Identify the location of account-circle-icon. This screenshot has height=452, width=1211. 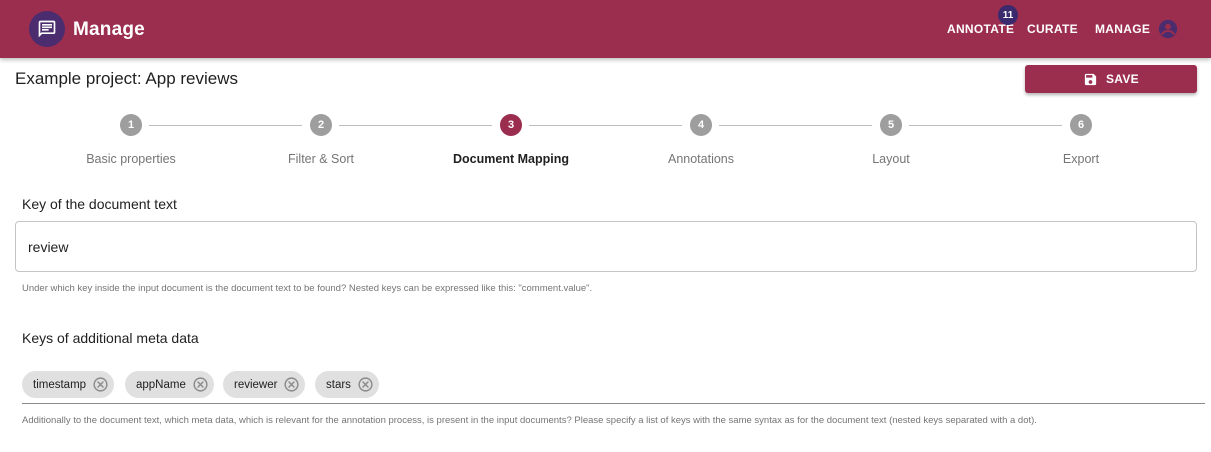
(1168, 29).